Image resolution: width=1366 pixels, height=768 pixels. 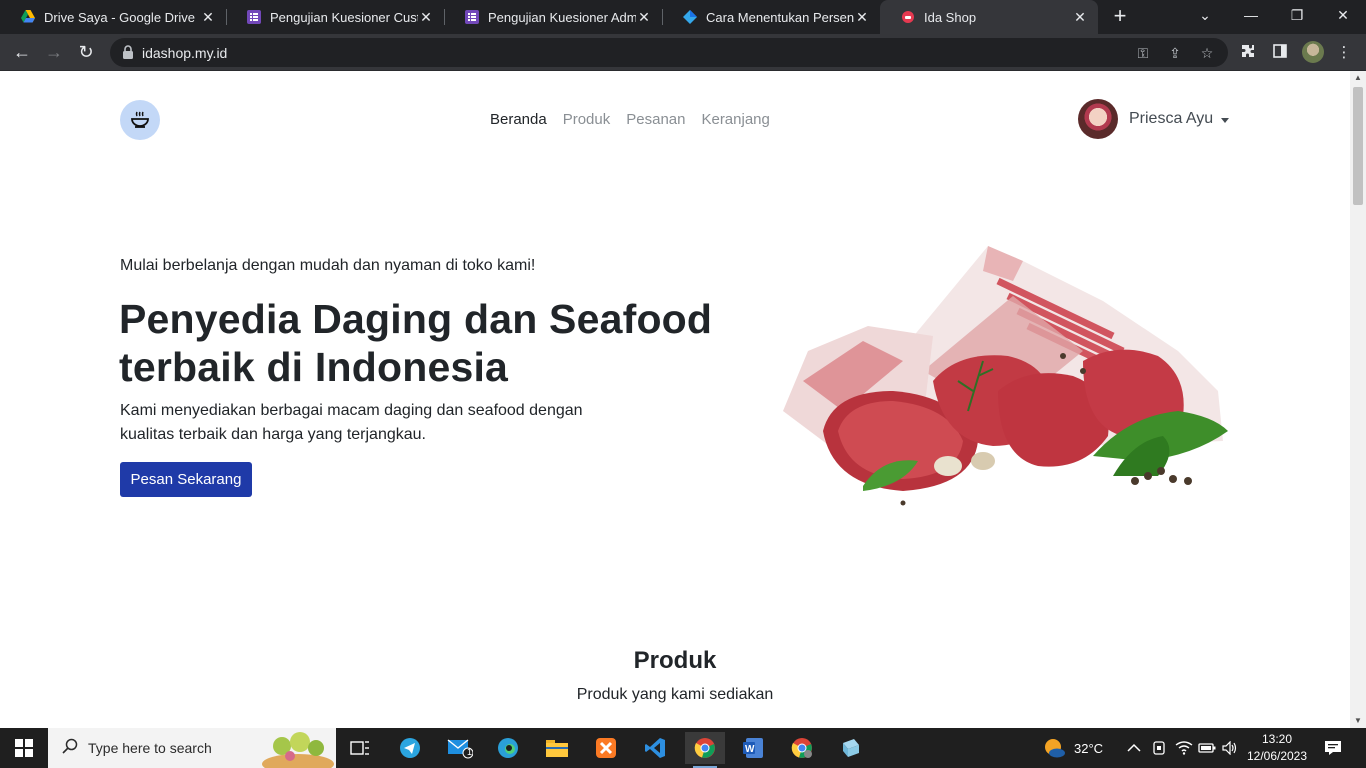 I want to click on new-tab-button: +, so click(x=1120, y=17).